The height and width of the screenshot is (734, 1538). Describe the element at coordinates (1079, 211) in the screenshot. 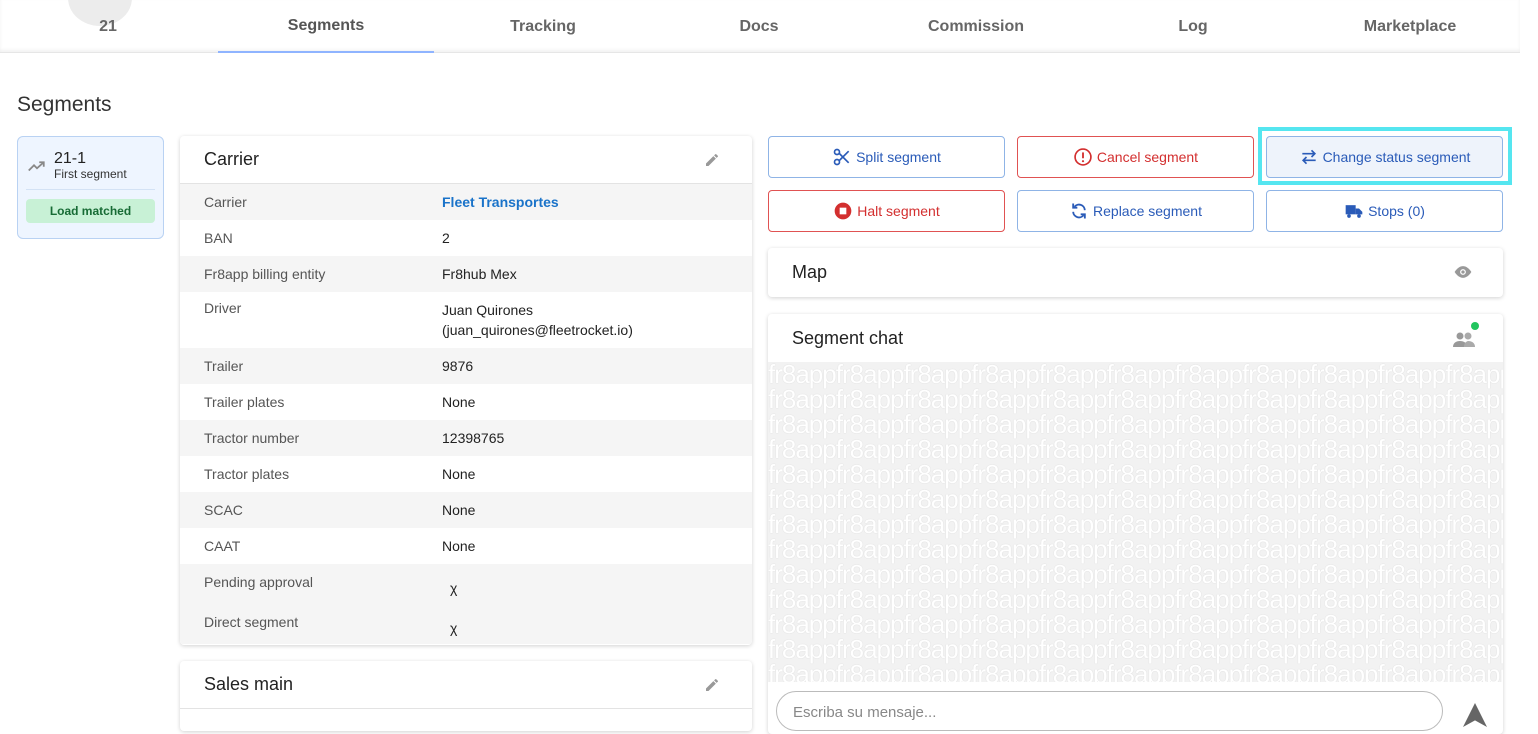

I see `refresh-icon` at that location.